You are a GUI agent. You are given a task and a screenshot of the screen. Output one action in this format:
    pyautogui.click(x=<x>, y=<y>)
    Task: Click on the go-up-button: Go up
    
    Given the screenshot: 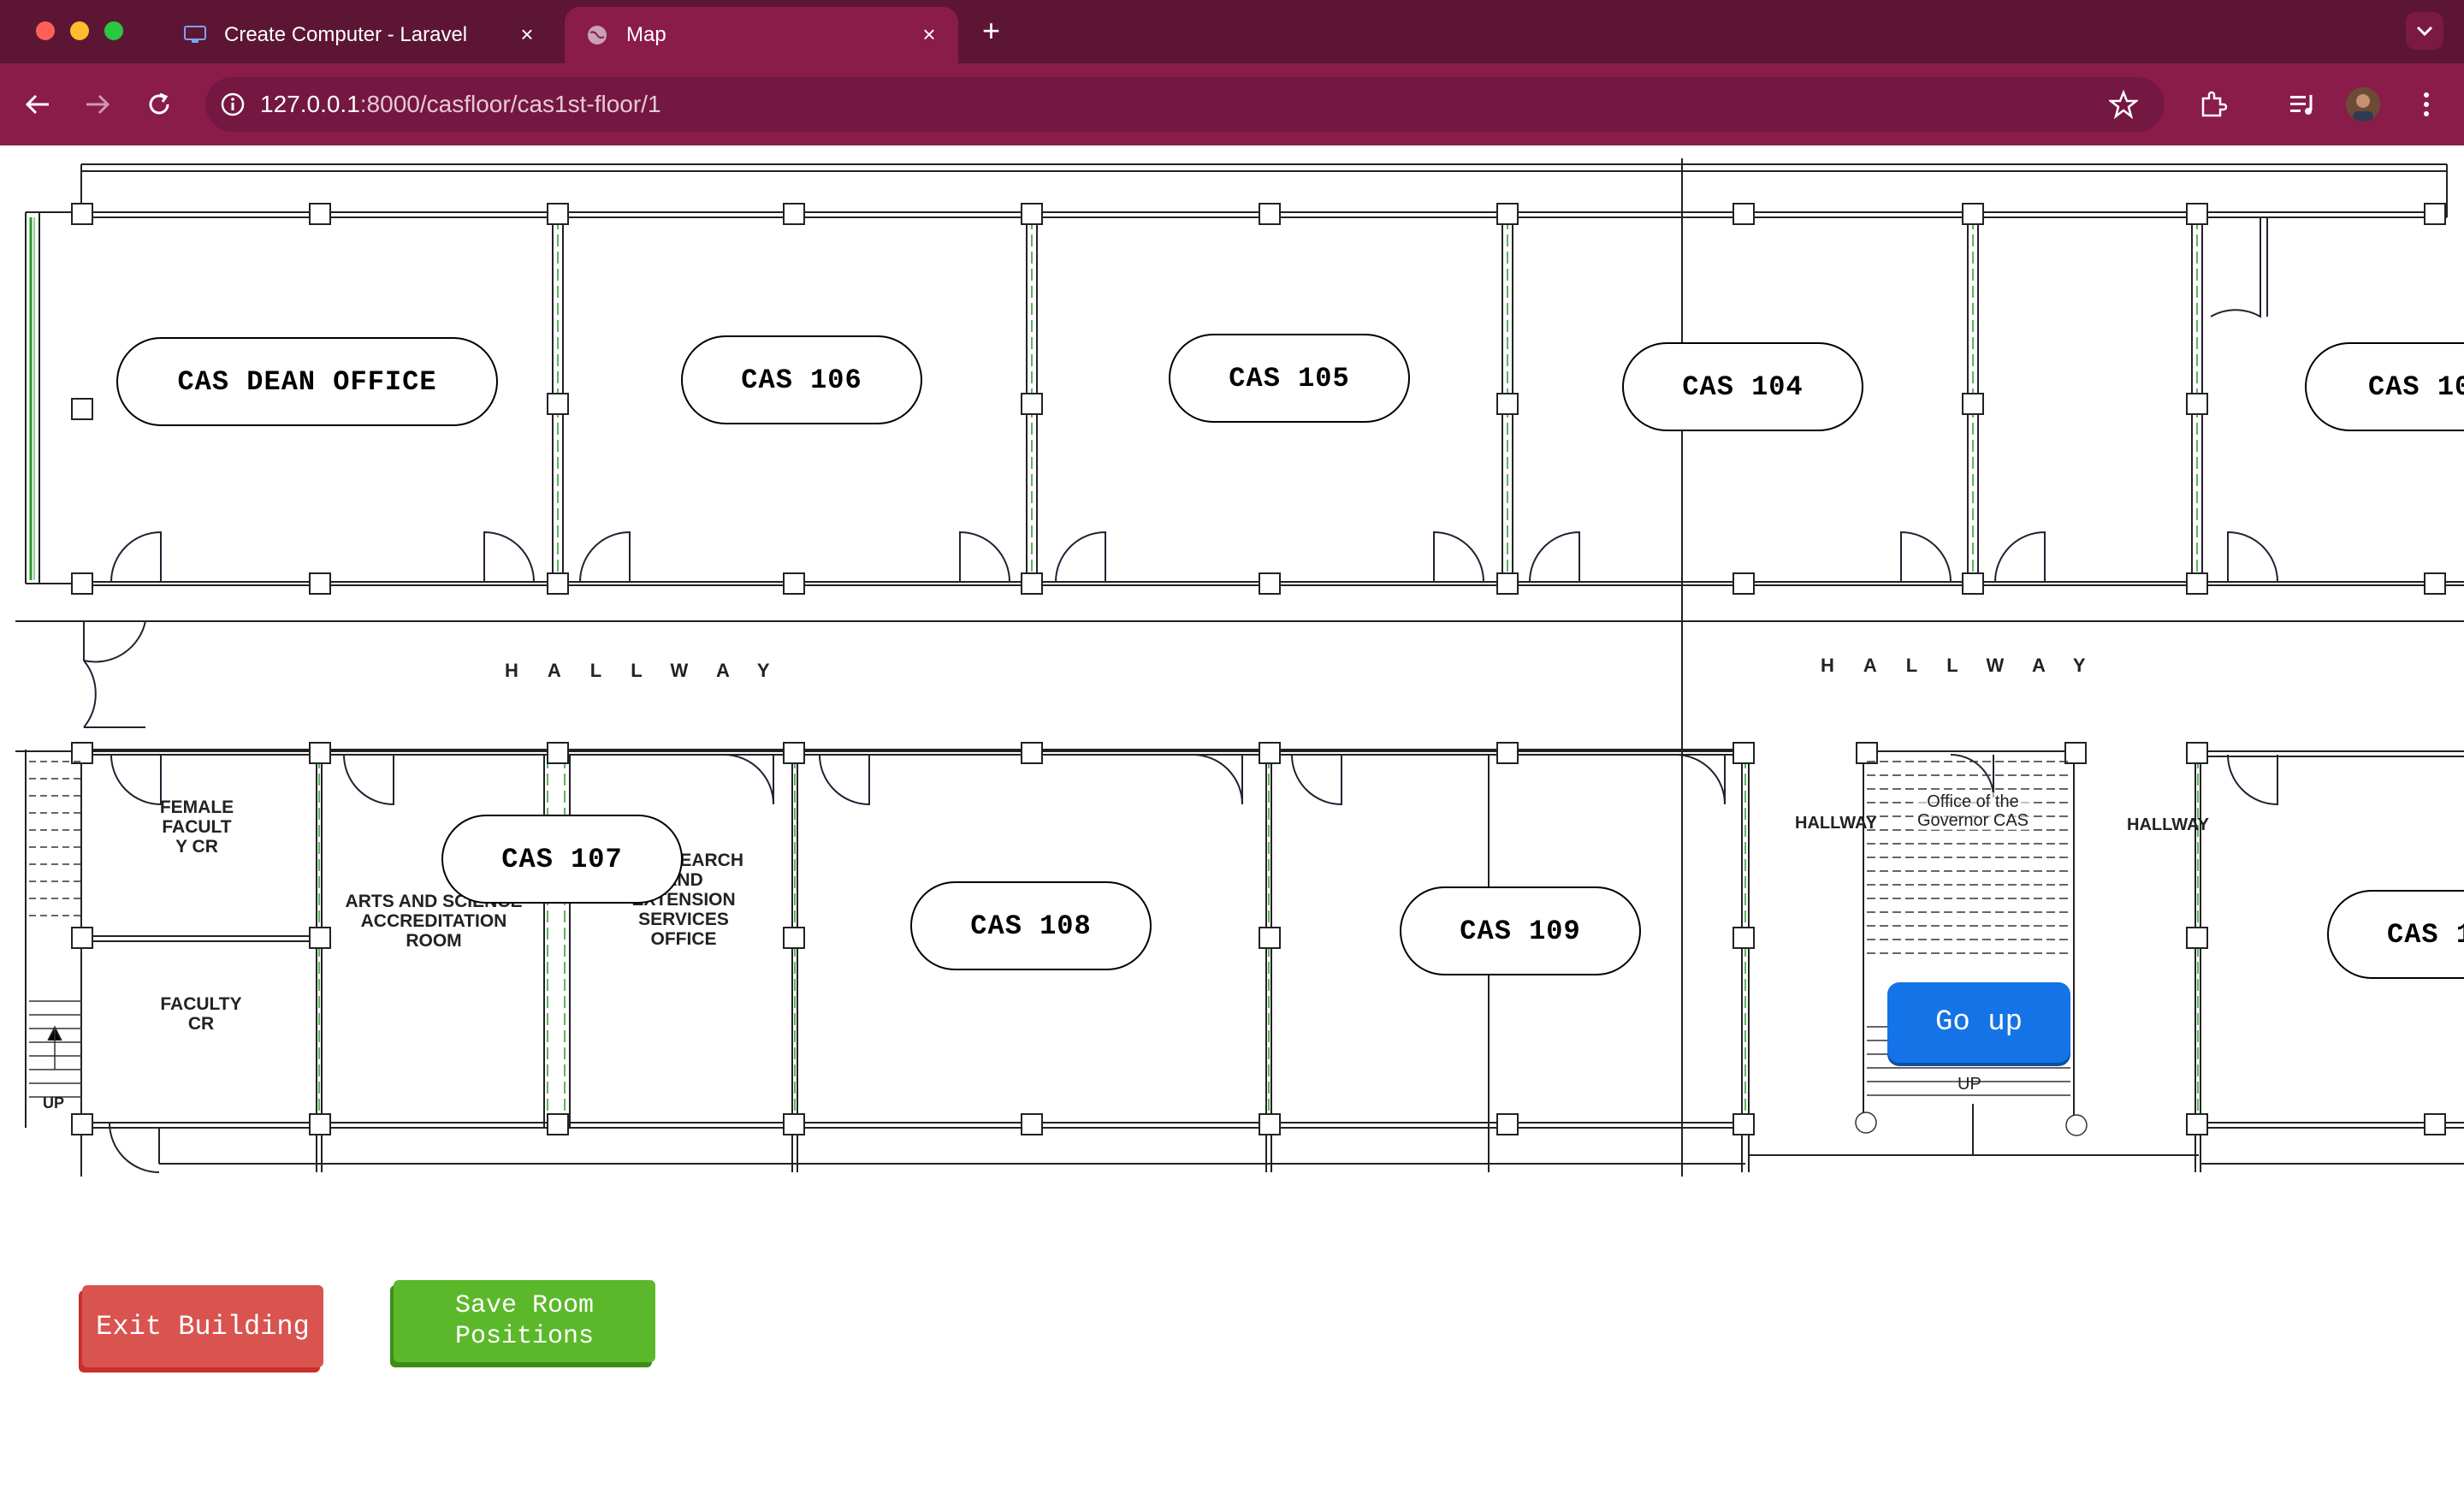 What is the action you would take?
    pyautogui.click(x=1978, y=1023)
    